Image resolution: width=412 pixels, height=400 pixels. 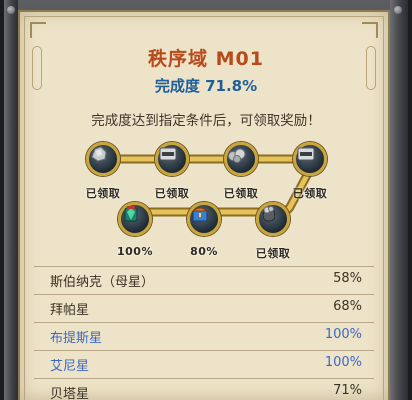 What do you see at coordinates (99, 154) in the screenshot?
I see `silver-ore-icon` at bounding box center [99, 154].